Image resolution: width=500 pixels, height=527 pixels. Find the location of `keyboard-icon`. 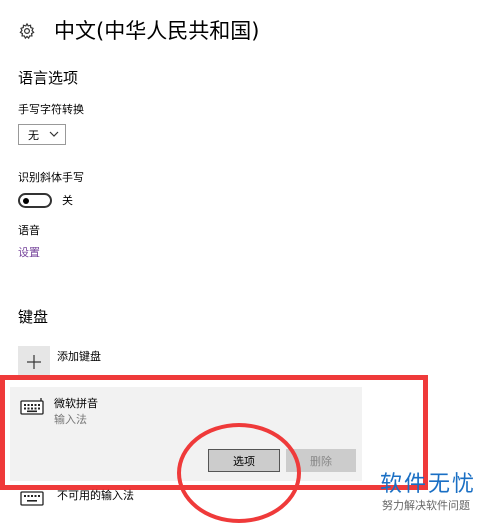

keyboard-icon is located at coordinates (32, 498).